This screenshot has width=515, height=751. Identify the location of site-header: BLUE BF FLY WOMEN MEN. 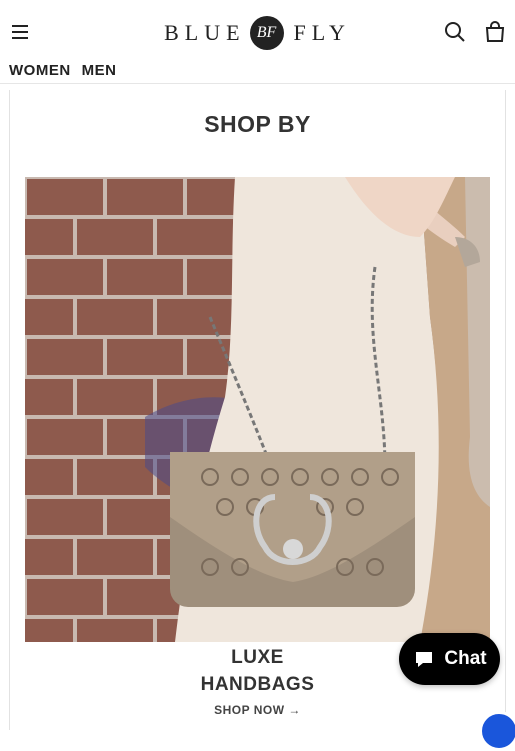
(257, 42).